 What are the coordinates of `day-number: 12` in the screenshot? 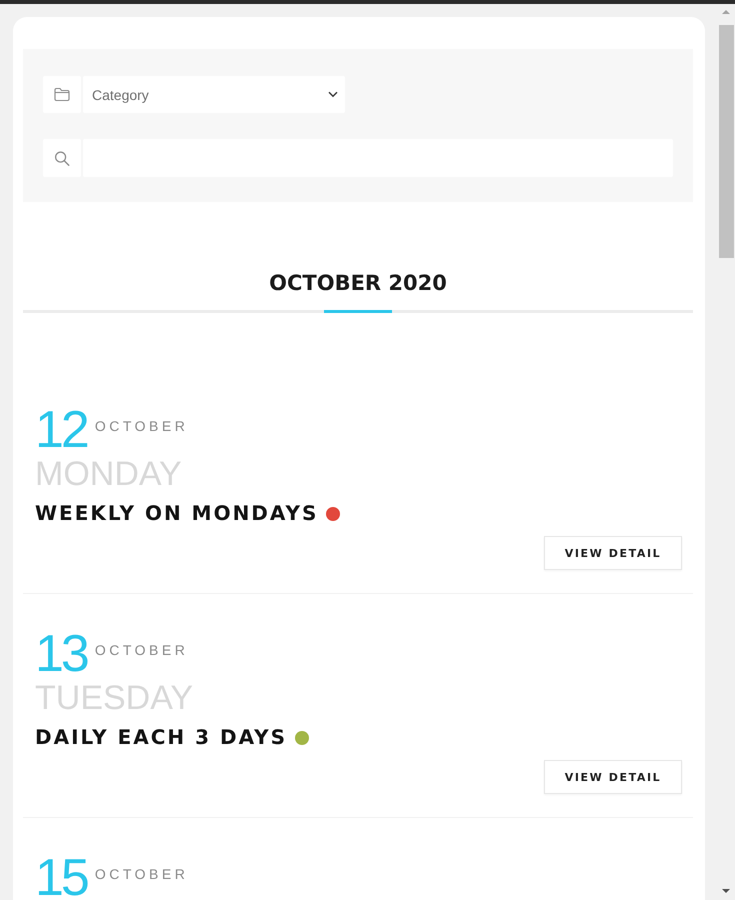 It's located at (61, 430).